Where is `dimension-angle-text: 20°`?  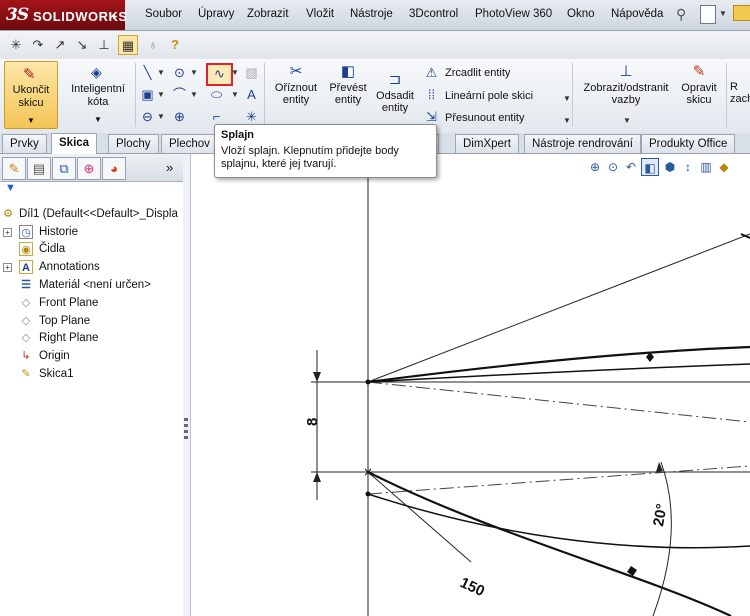
dimension-angle-text: 20° is located at coordinates (660, 514).